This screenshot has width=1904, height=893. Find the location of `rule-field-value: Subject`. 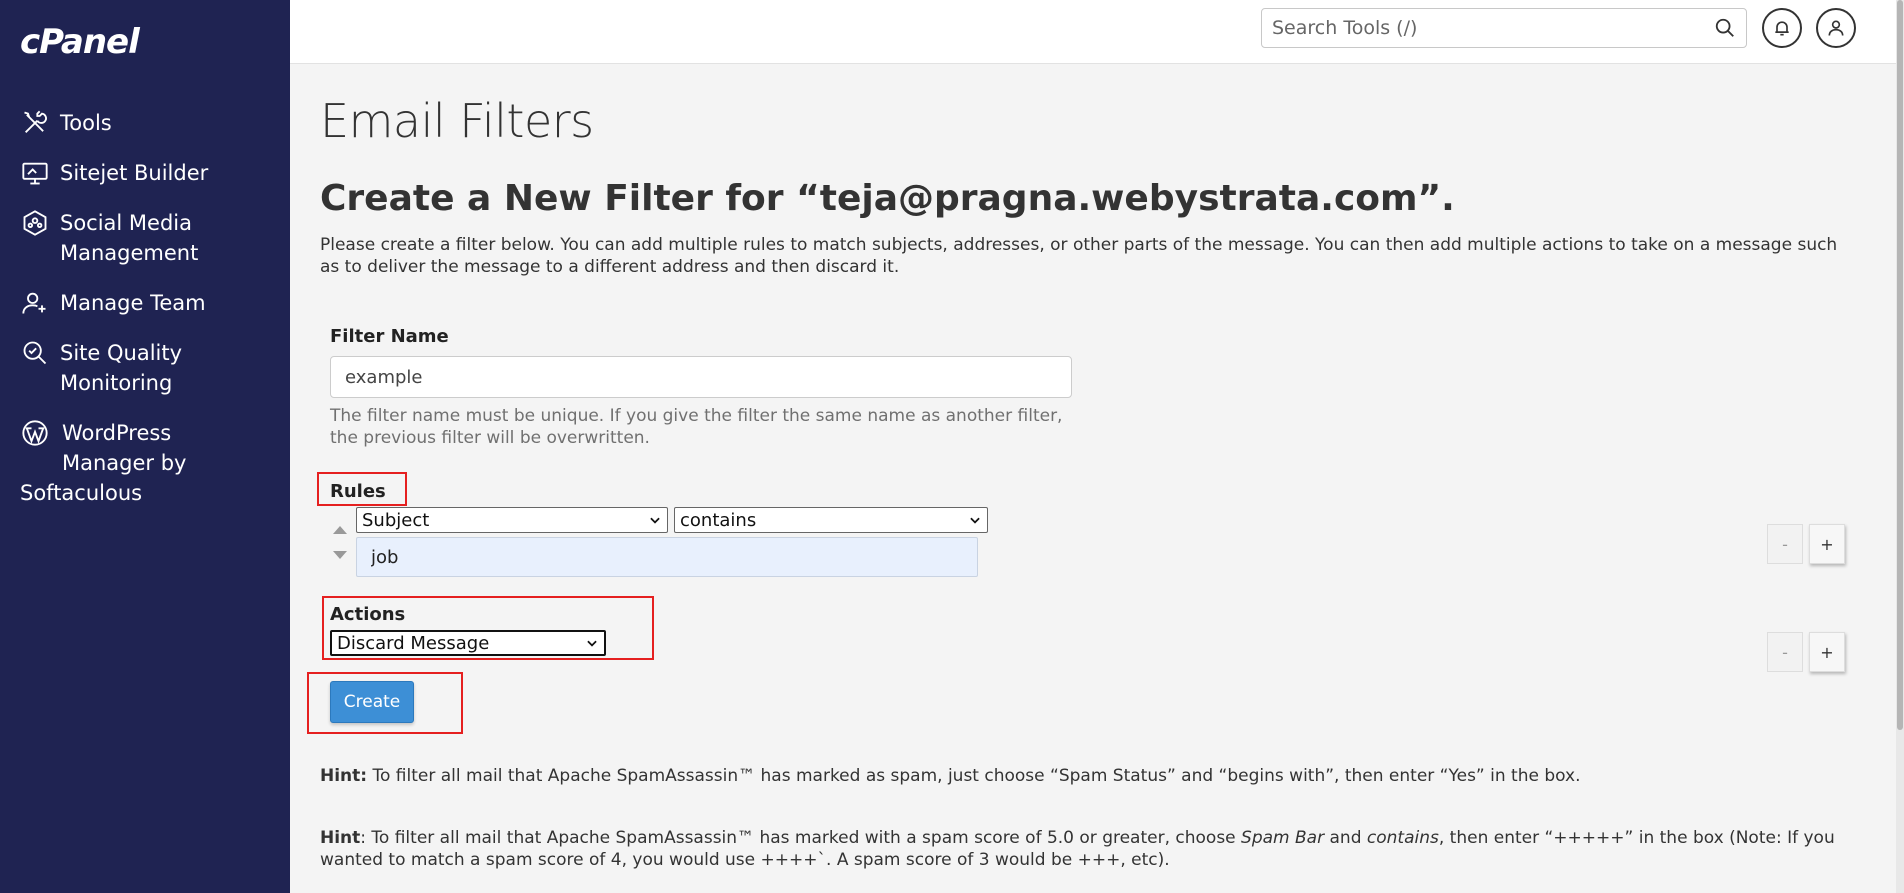

rule-field-value: Subject is located at coordinates (396, 520).